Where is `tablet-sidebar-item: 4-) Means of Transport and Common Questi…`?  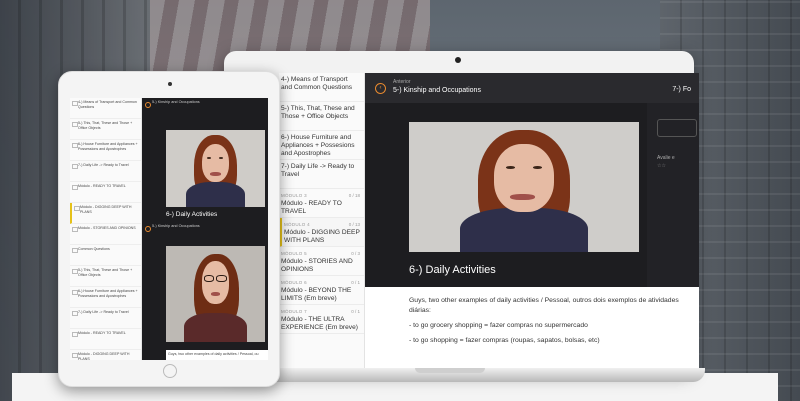
tablet-sidebar-item: 4-) Means of Transport and Common Questi… is located at coordinates (105, 108).